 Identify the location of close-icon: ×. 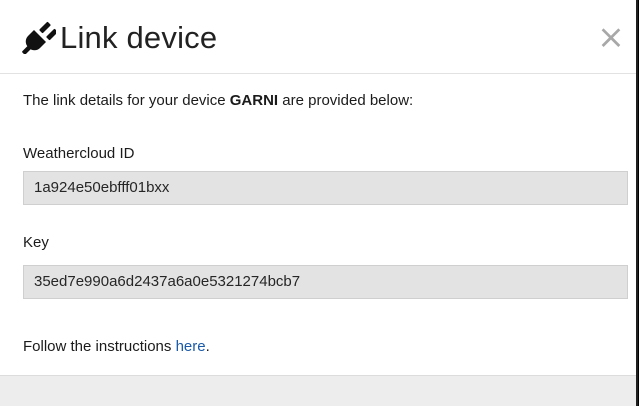
(611, 36).